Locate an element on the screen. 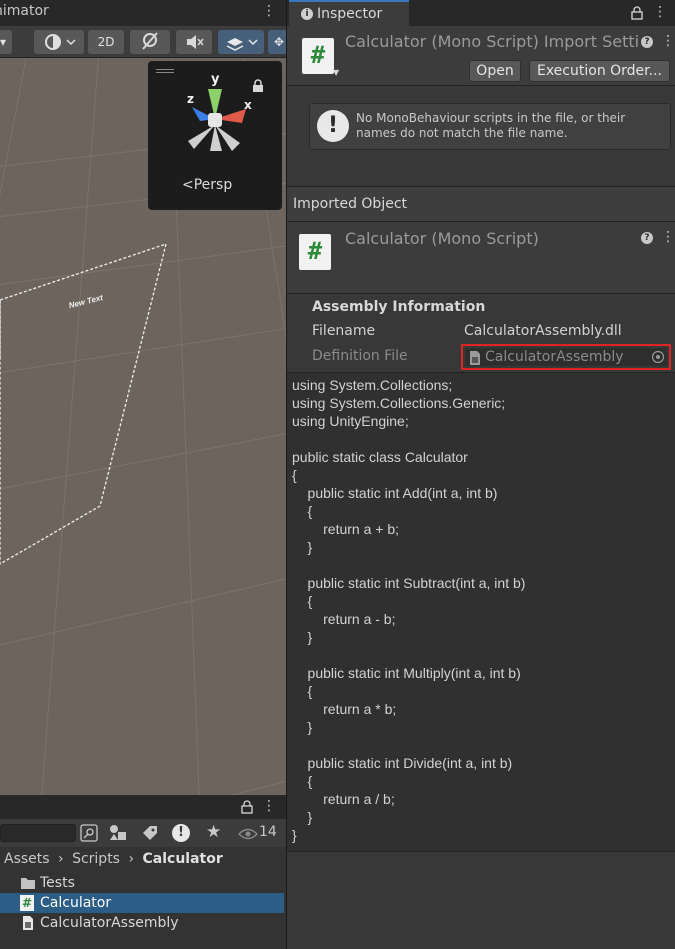 This screenshot has width=675, height=949. shading-sphere-icon is located at coordinates (60, 42).